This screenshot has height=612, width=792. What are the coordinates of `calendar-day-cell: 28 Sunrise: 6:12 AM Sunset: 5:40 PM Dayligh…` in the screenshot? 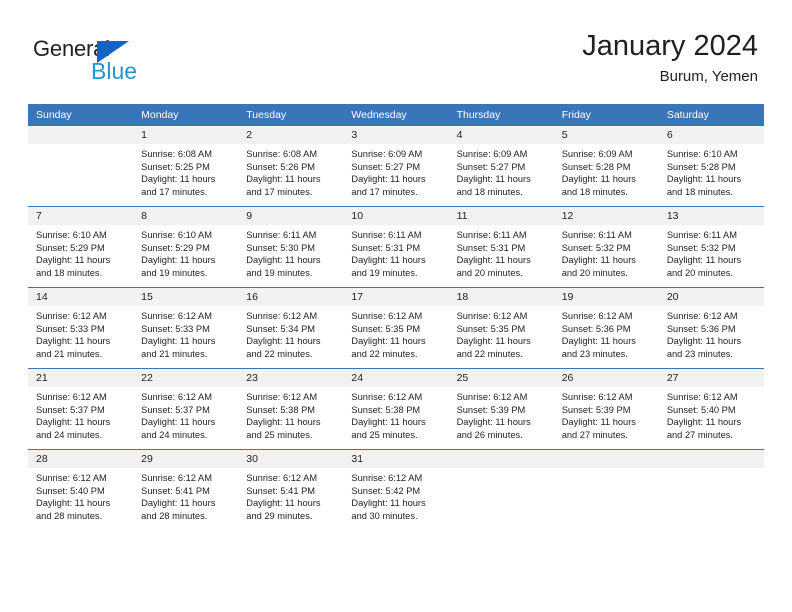 It's located at (81, 489).